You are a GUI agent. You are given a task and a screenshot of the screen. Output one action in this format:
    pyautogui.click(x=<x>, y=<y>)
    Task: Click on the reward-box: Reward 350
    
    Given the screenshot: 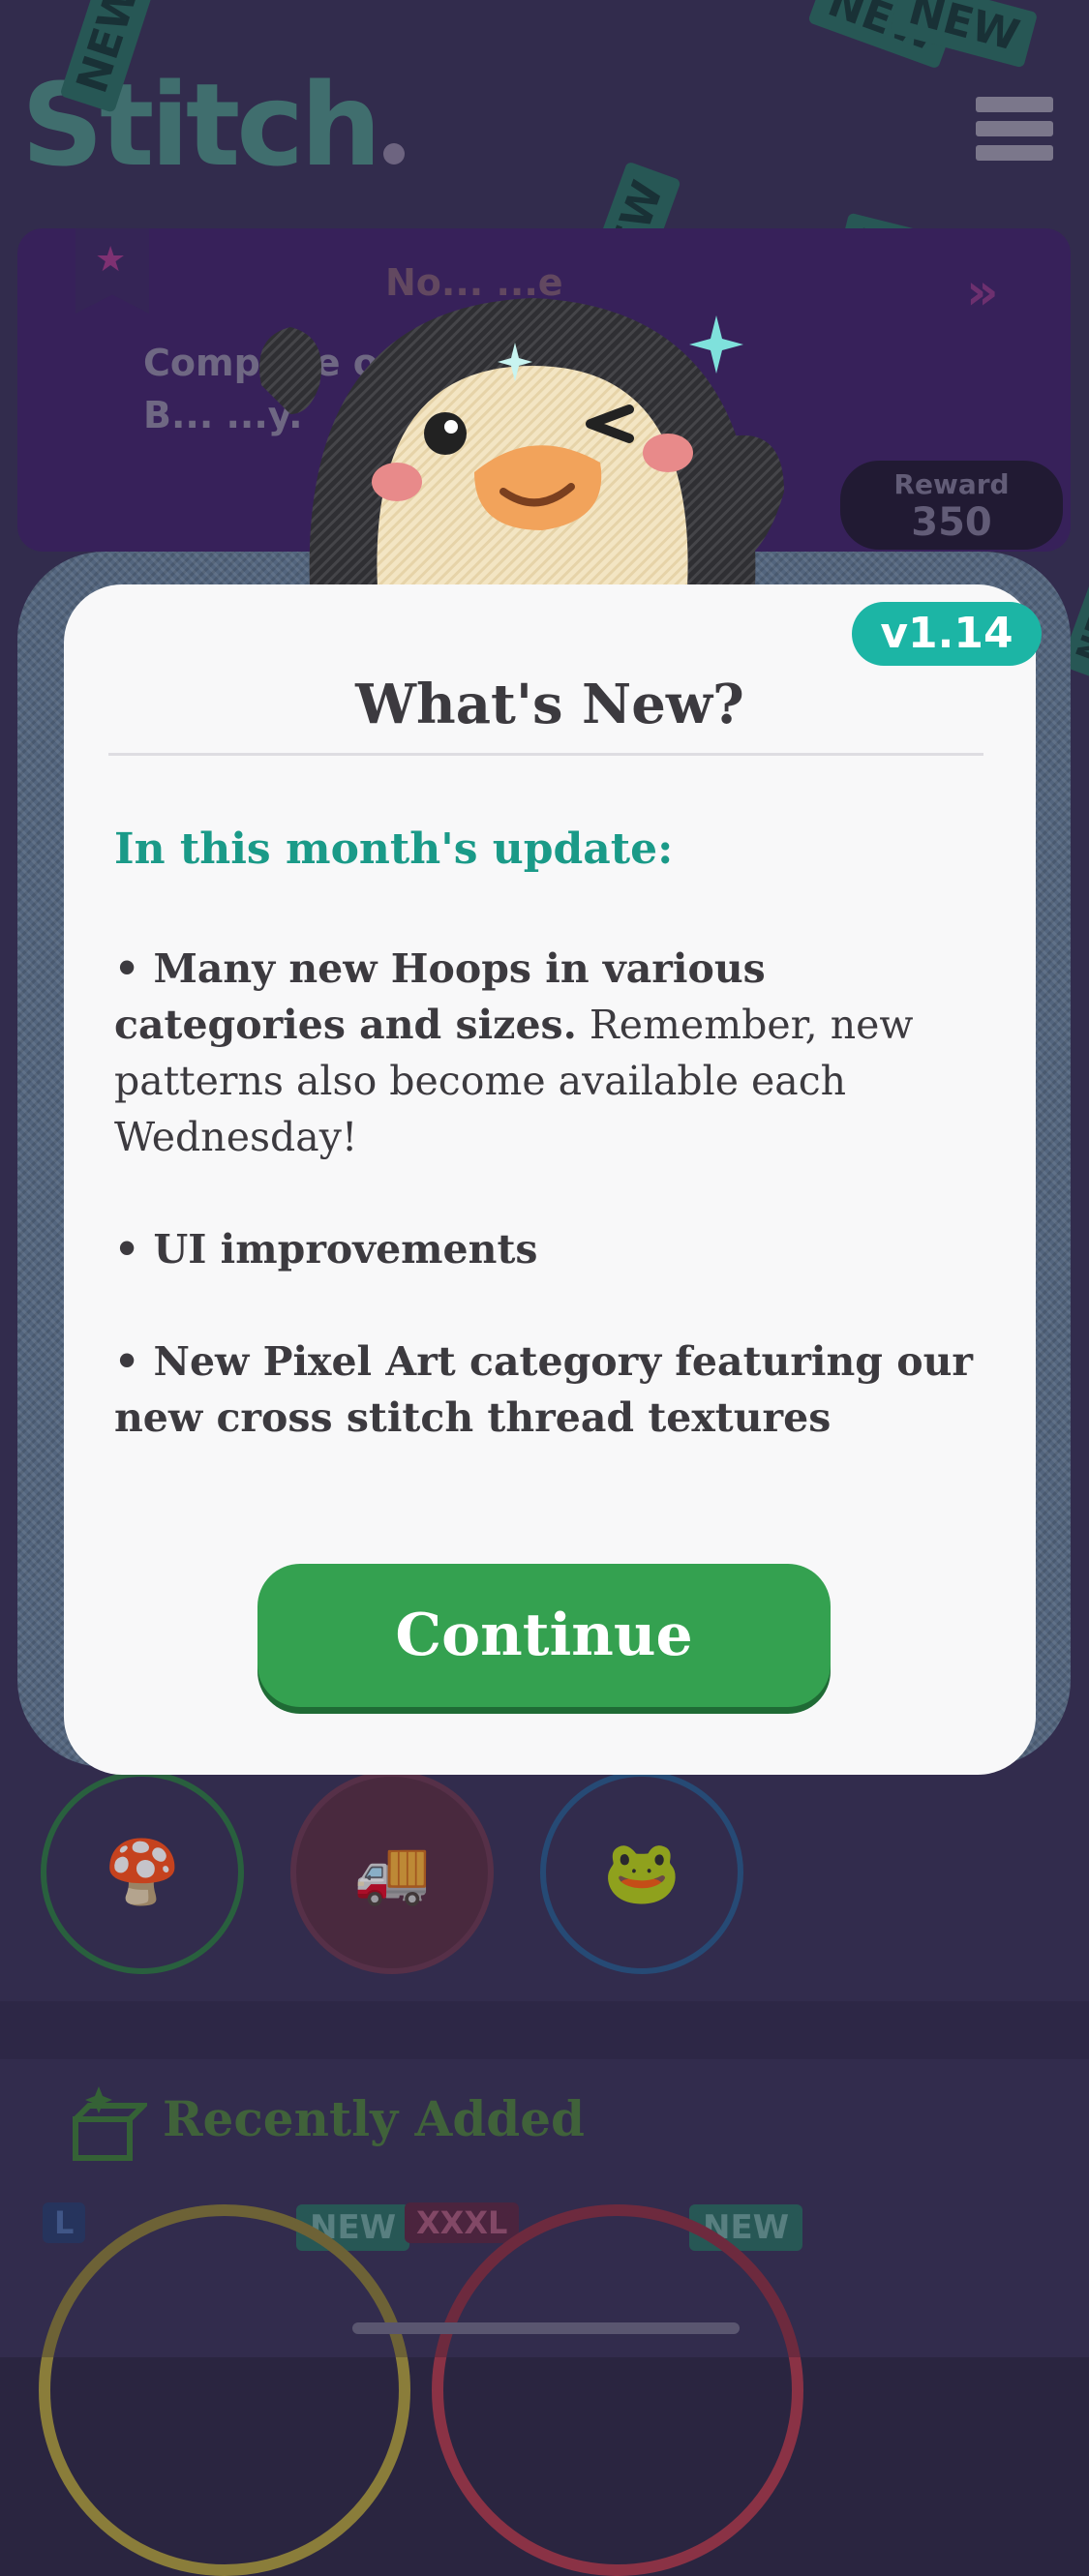 What is the action you would take?
    pyautogui.click(x=951, y=505)
    